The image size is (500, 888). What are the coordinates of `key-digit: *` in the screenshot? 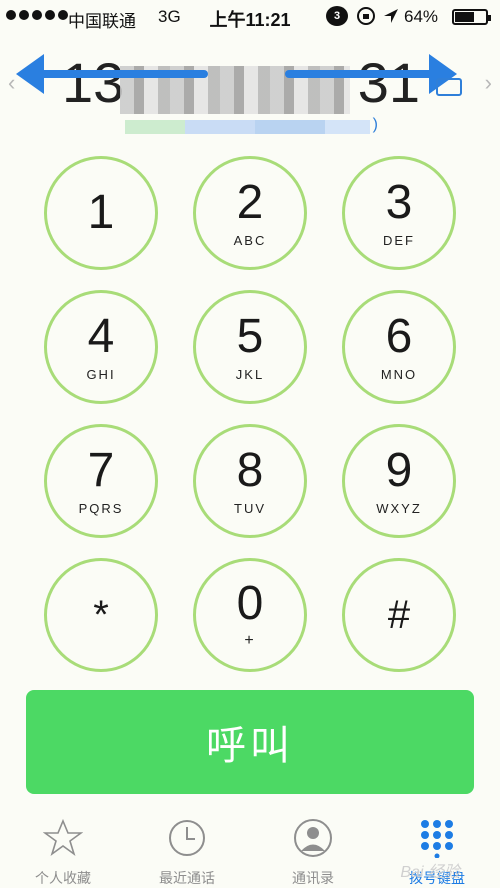 It's located at (101, 614).